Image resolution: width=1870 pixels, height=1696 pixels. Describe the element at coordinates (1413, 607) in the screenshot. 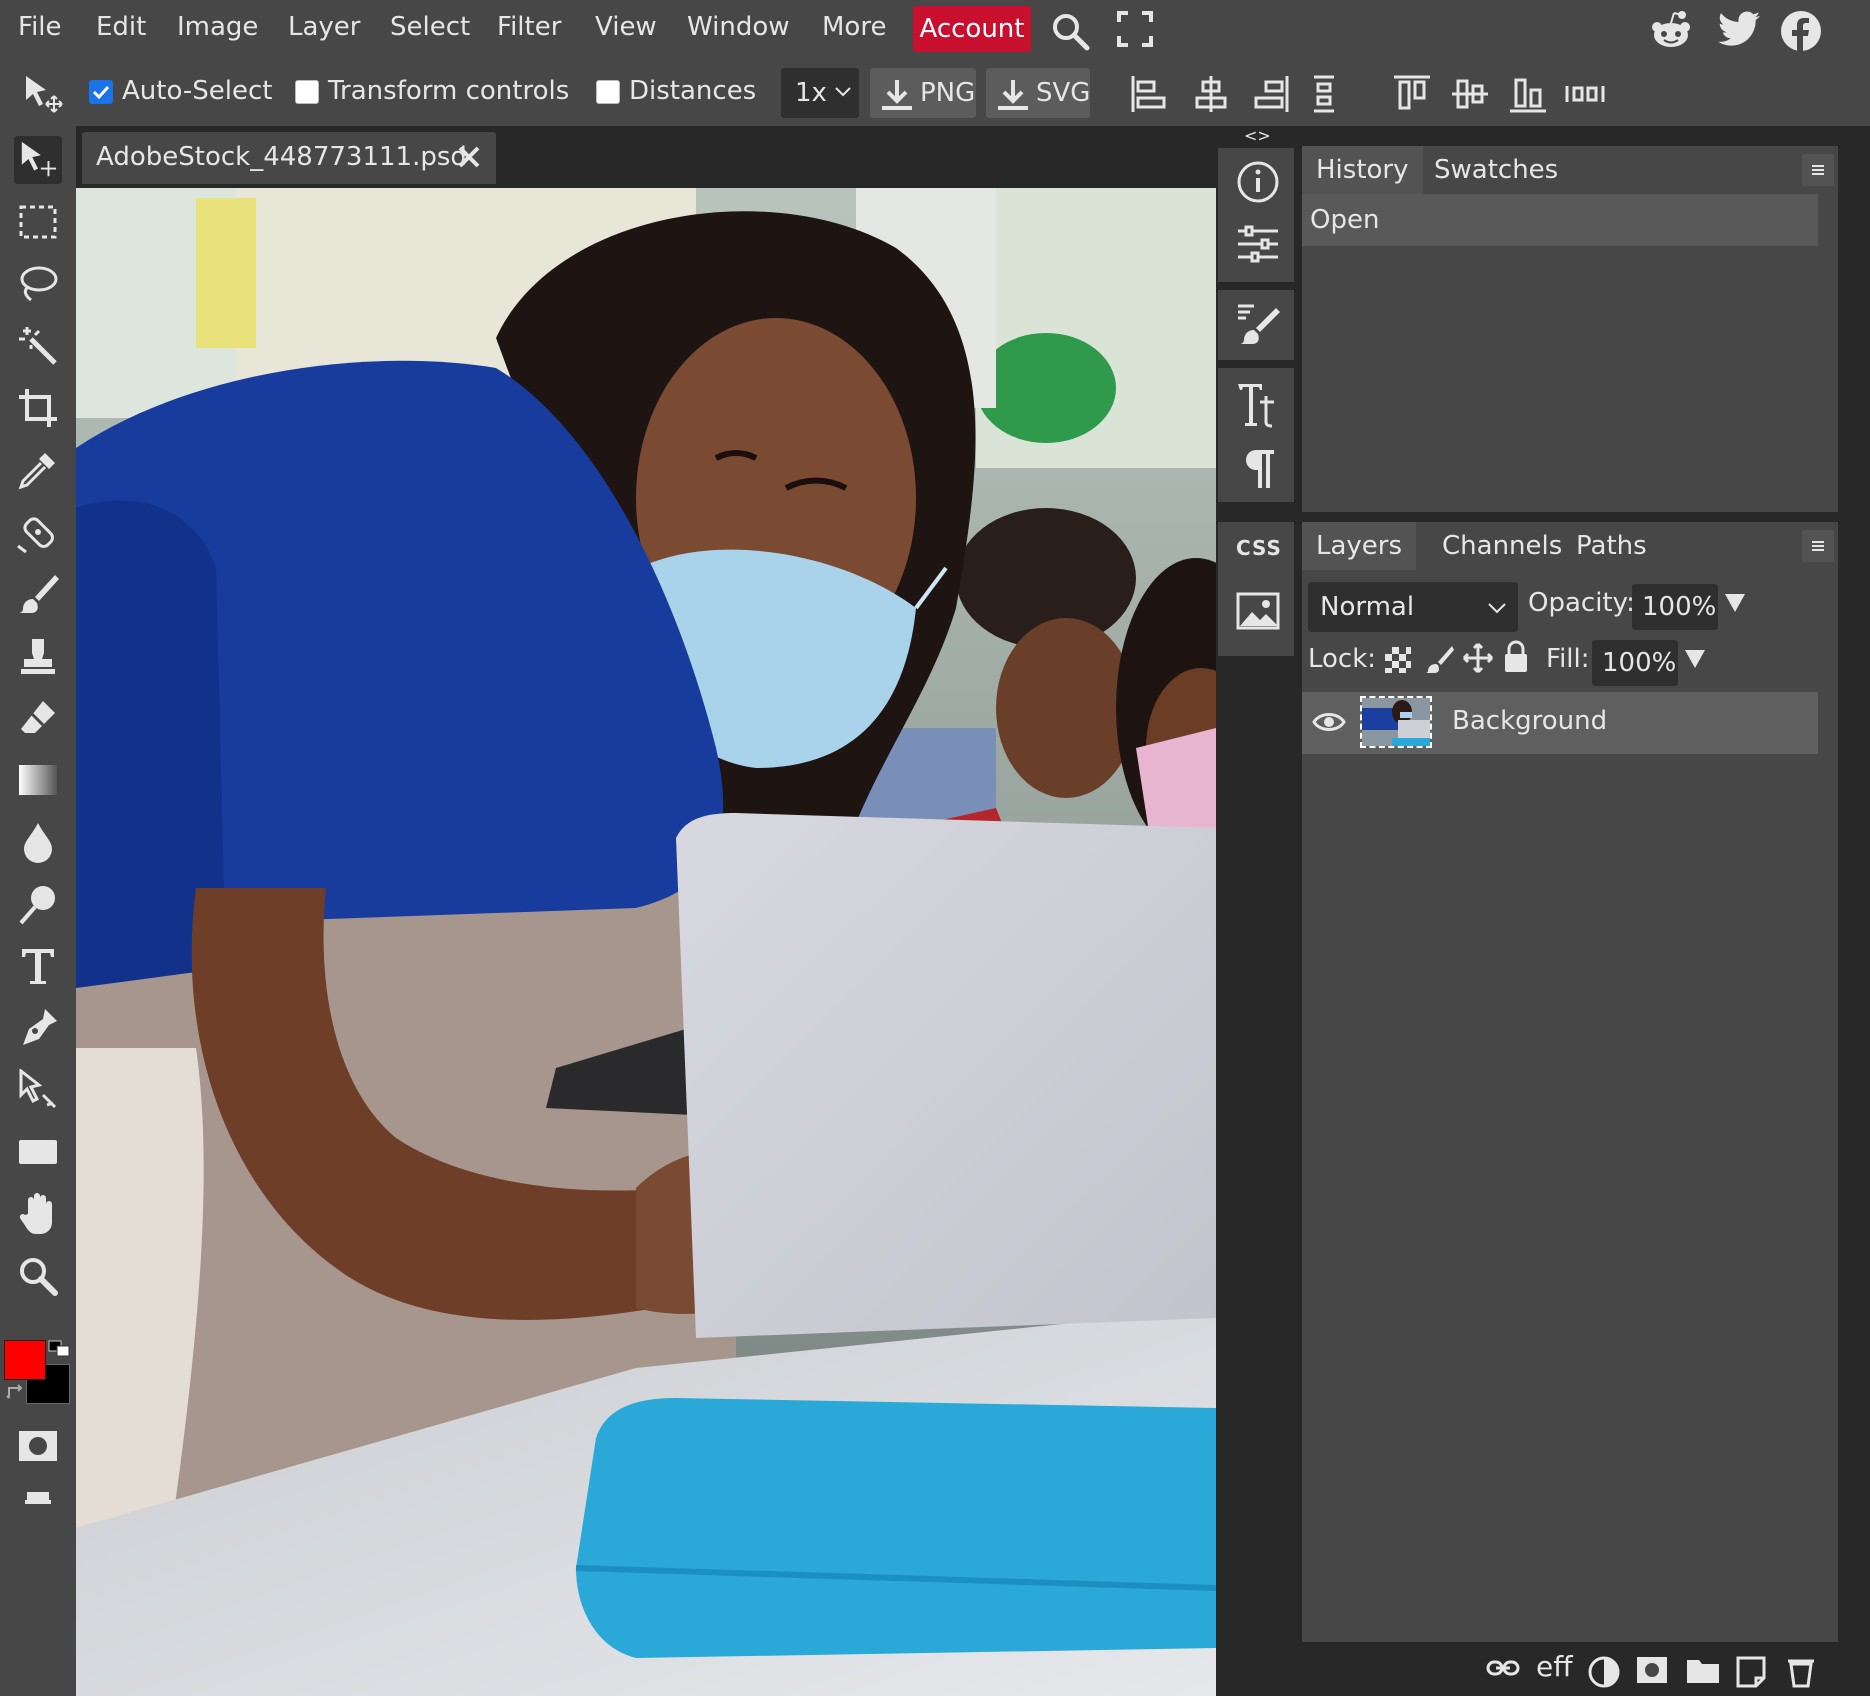

I see `blend-mode-select: Normal` at that location.